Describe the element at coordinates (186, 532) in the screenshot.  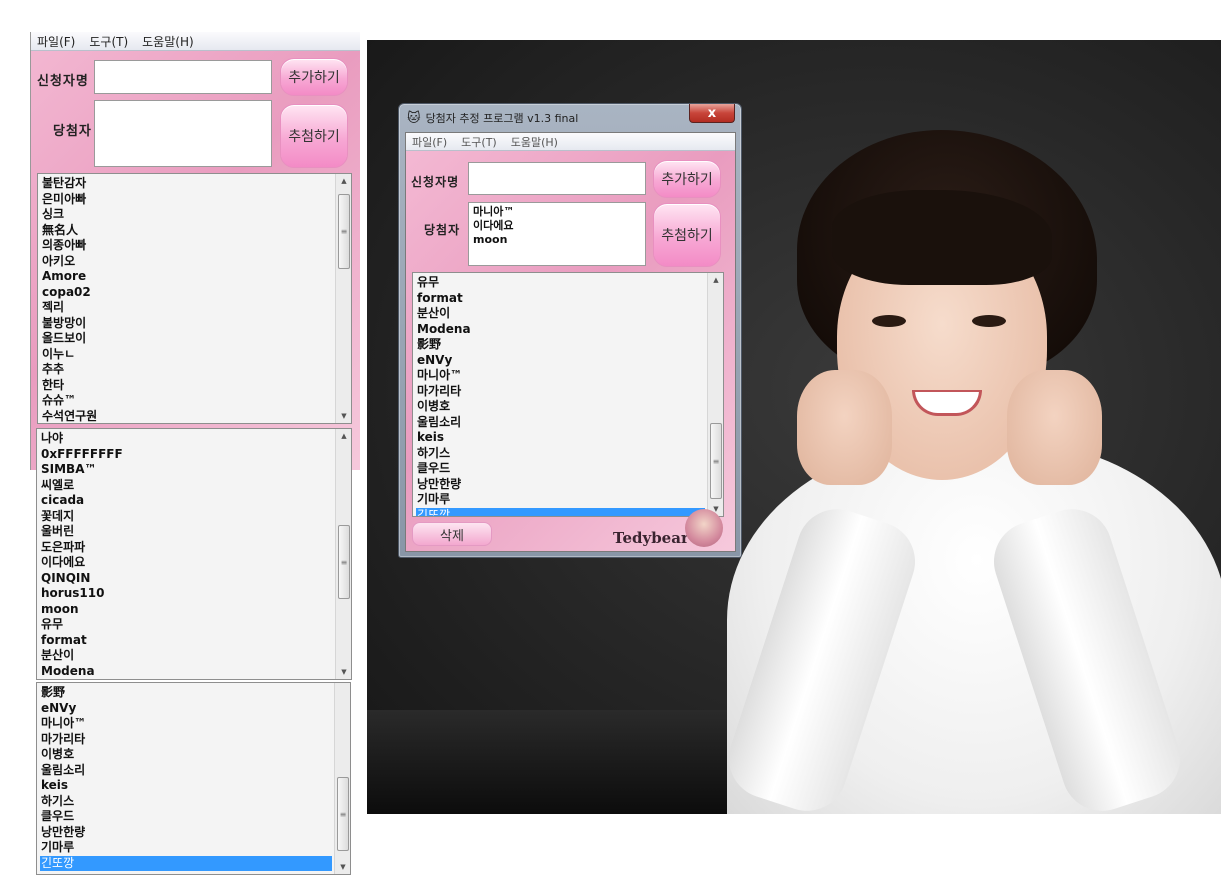
I see `list-item: 울버린` at that location.